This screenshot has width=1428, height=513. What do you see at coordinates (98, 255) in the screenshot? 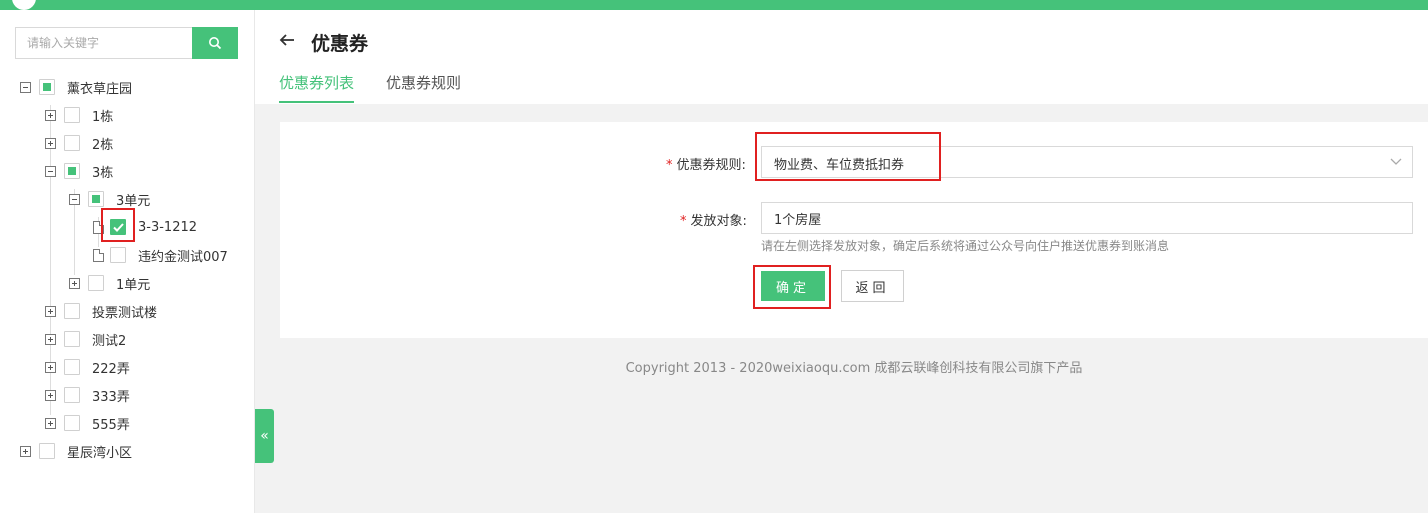
I see `document-icon` at bounding box center [98, 255].